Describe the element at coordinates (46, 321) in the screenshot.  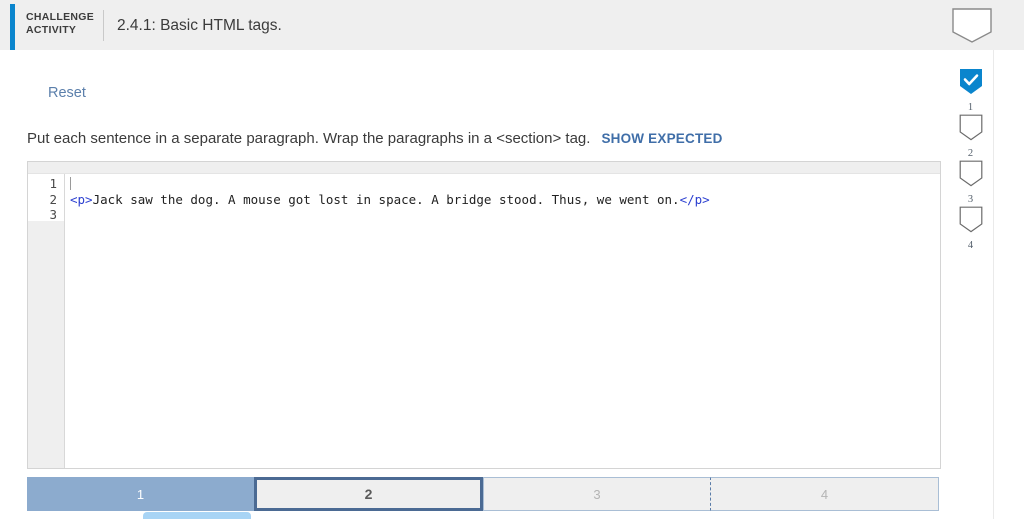
I see `editor-line-number-gutter: 1 2 3` at that location.